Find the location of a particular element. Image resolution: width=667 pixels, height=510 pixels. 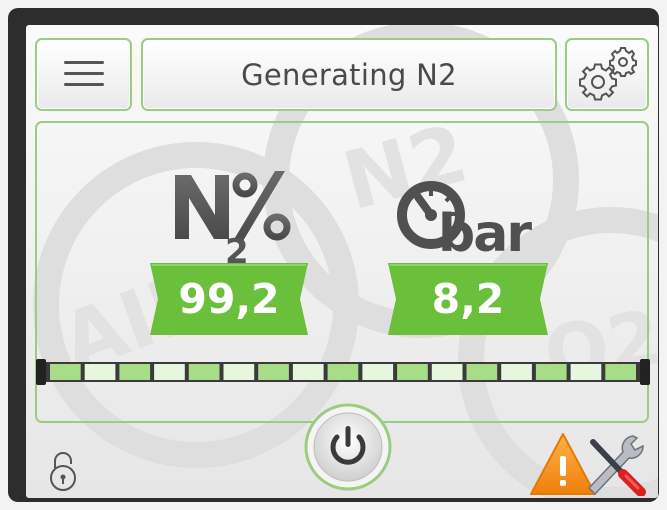

power-icon is located at coordinates (348, 447).